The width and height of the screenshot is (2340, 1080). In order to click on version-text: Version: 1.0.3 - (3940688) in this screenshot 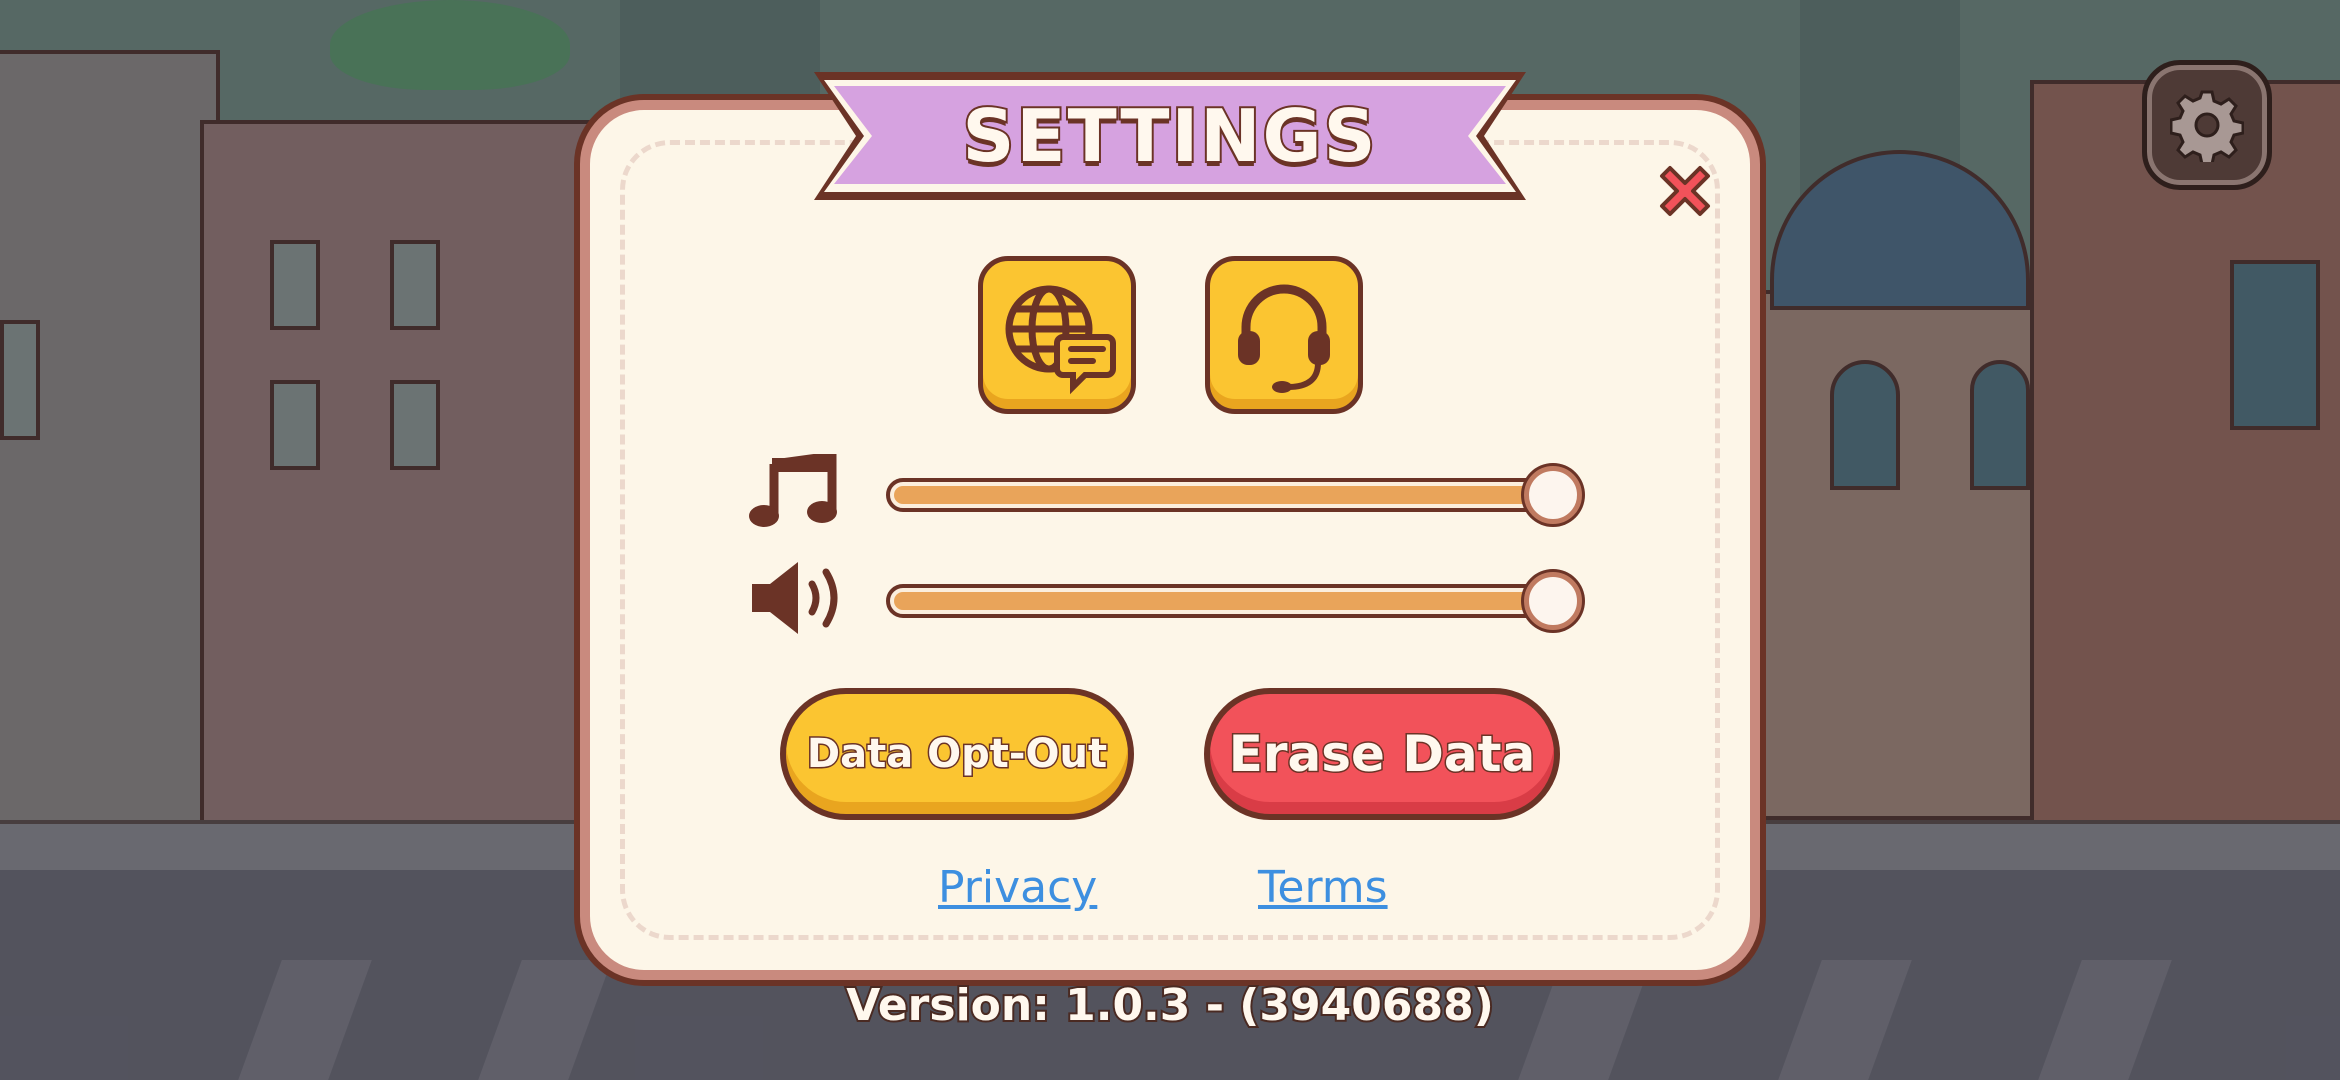, I will do `click(1170, 1005)`.